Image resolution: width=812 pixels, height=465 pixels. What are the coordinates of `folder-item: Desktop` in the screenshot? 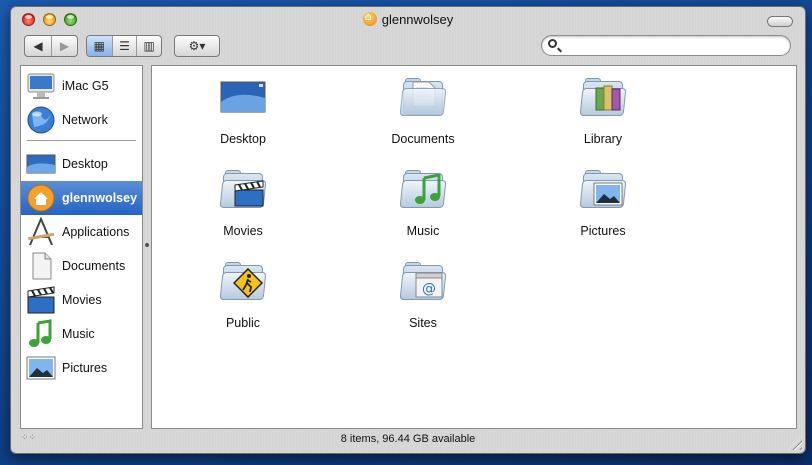 It's located at (243, 112).